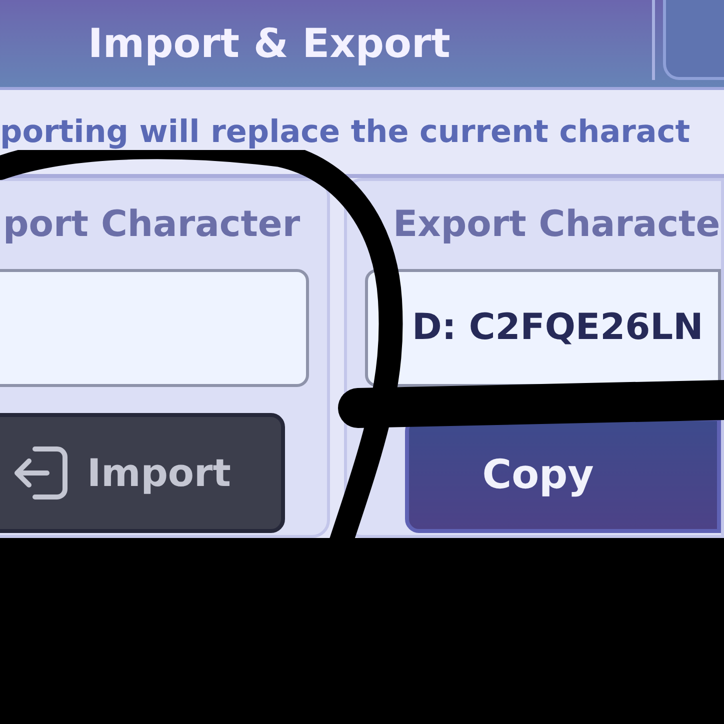  What do you see at coordinates (41, 473) in the screenshot?
I see `import-icon` at bounding box center [41, 473].